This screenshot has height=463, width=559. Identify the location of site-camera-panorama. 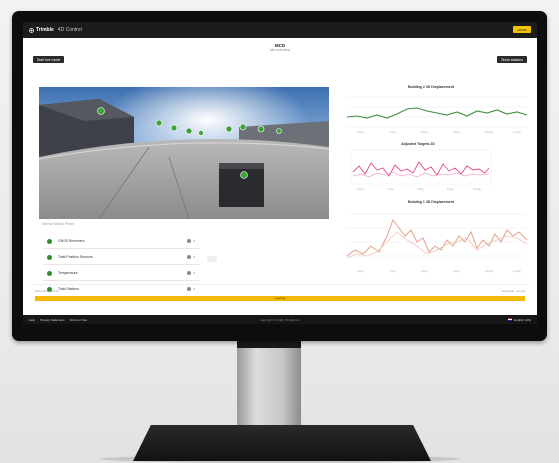
(184, 153).